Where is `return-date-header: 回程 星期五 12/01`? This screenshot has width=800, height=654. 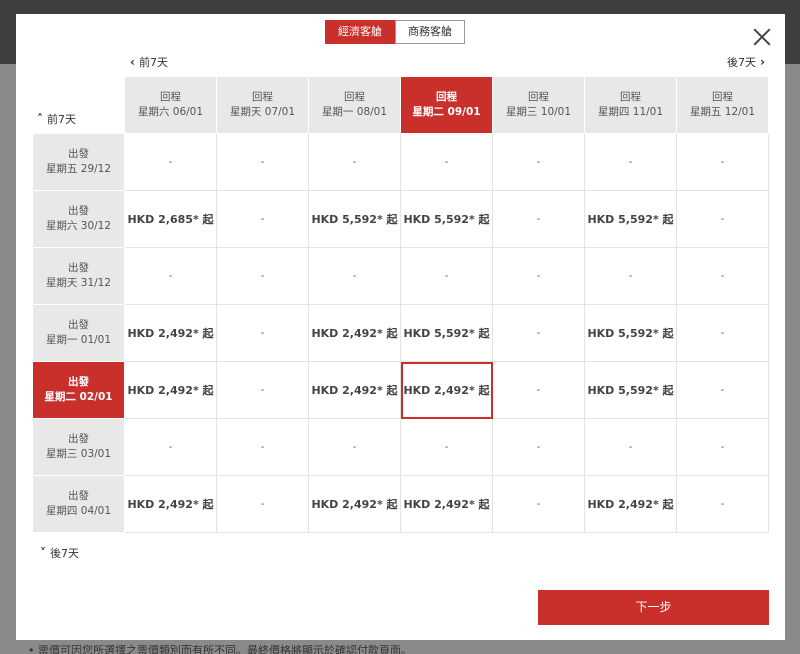 return-date-header: 回程 星期五 12/01 is located at coordinates (722, 105).